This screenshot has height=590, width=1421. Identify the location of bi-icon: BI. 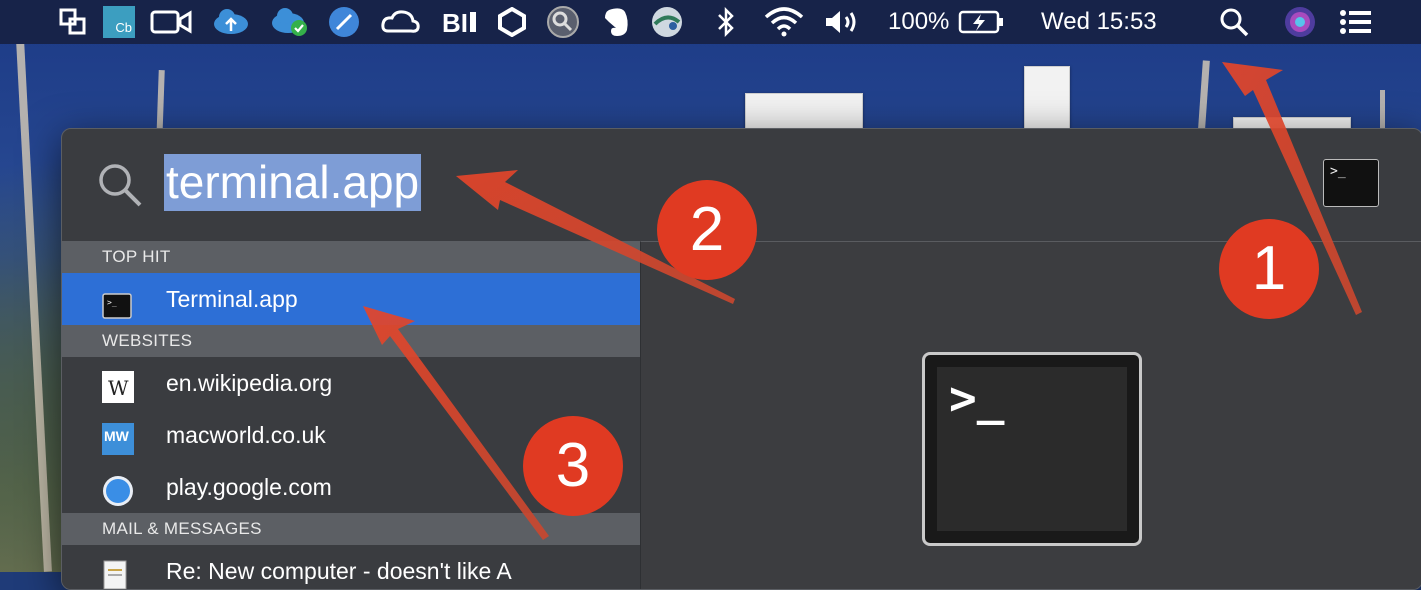
(460, 22).